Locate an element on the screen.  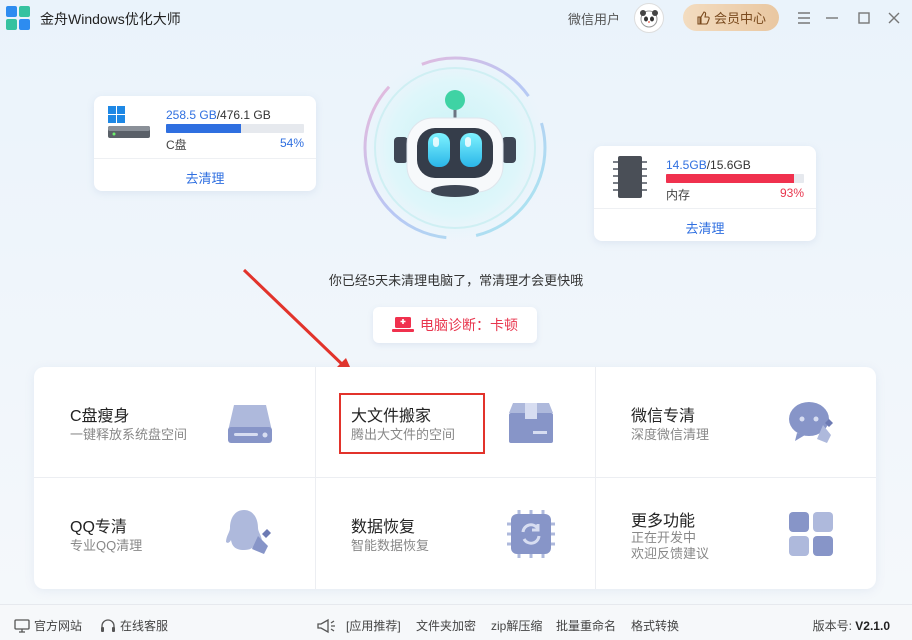
footer-label: [应用推荐] is located at coordinates (373, 626).